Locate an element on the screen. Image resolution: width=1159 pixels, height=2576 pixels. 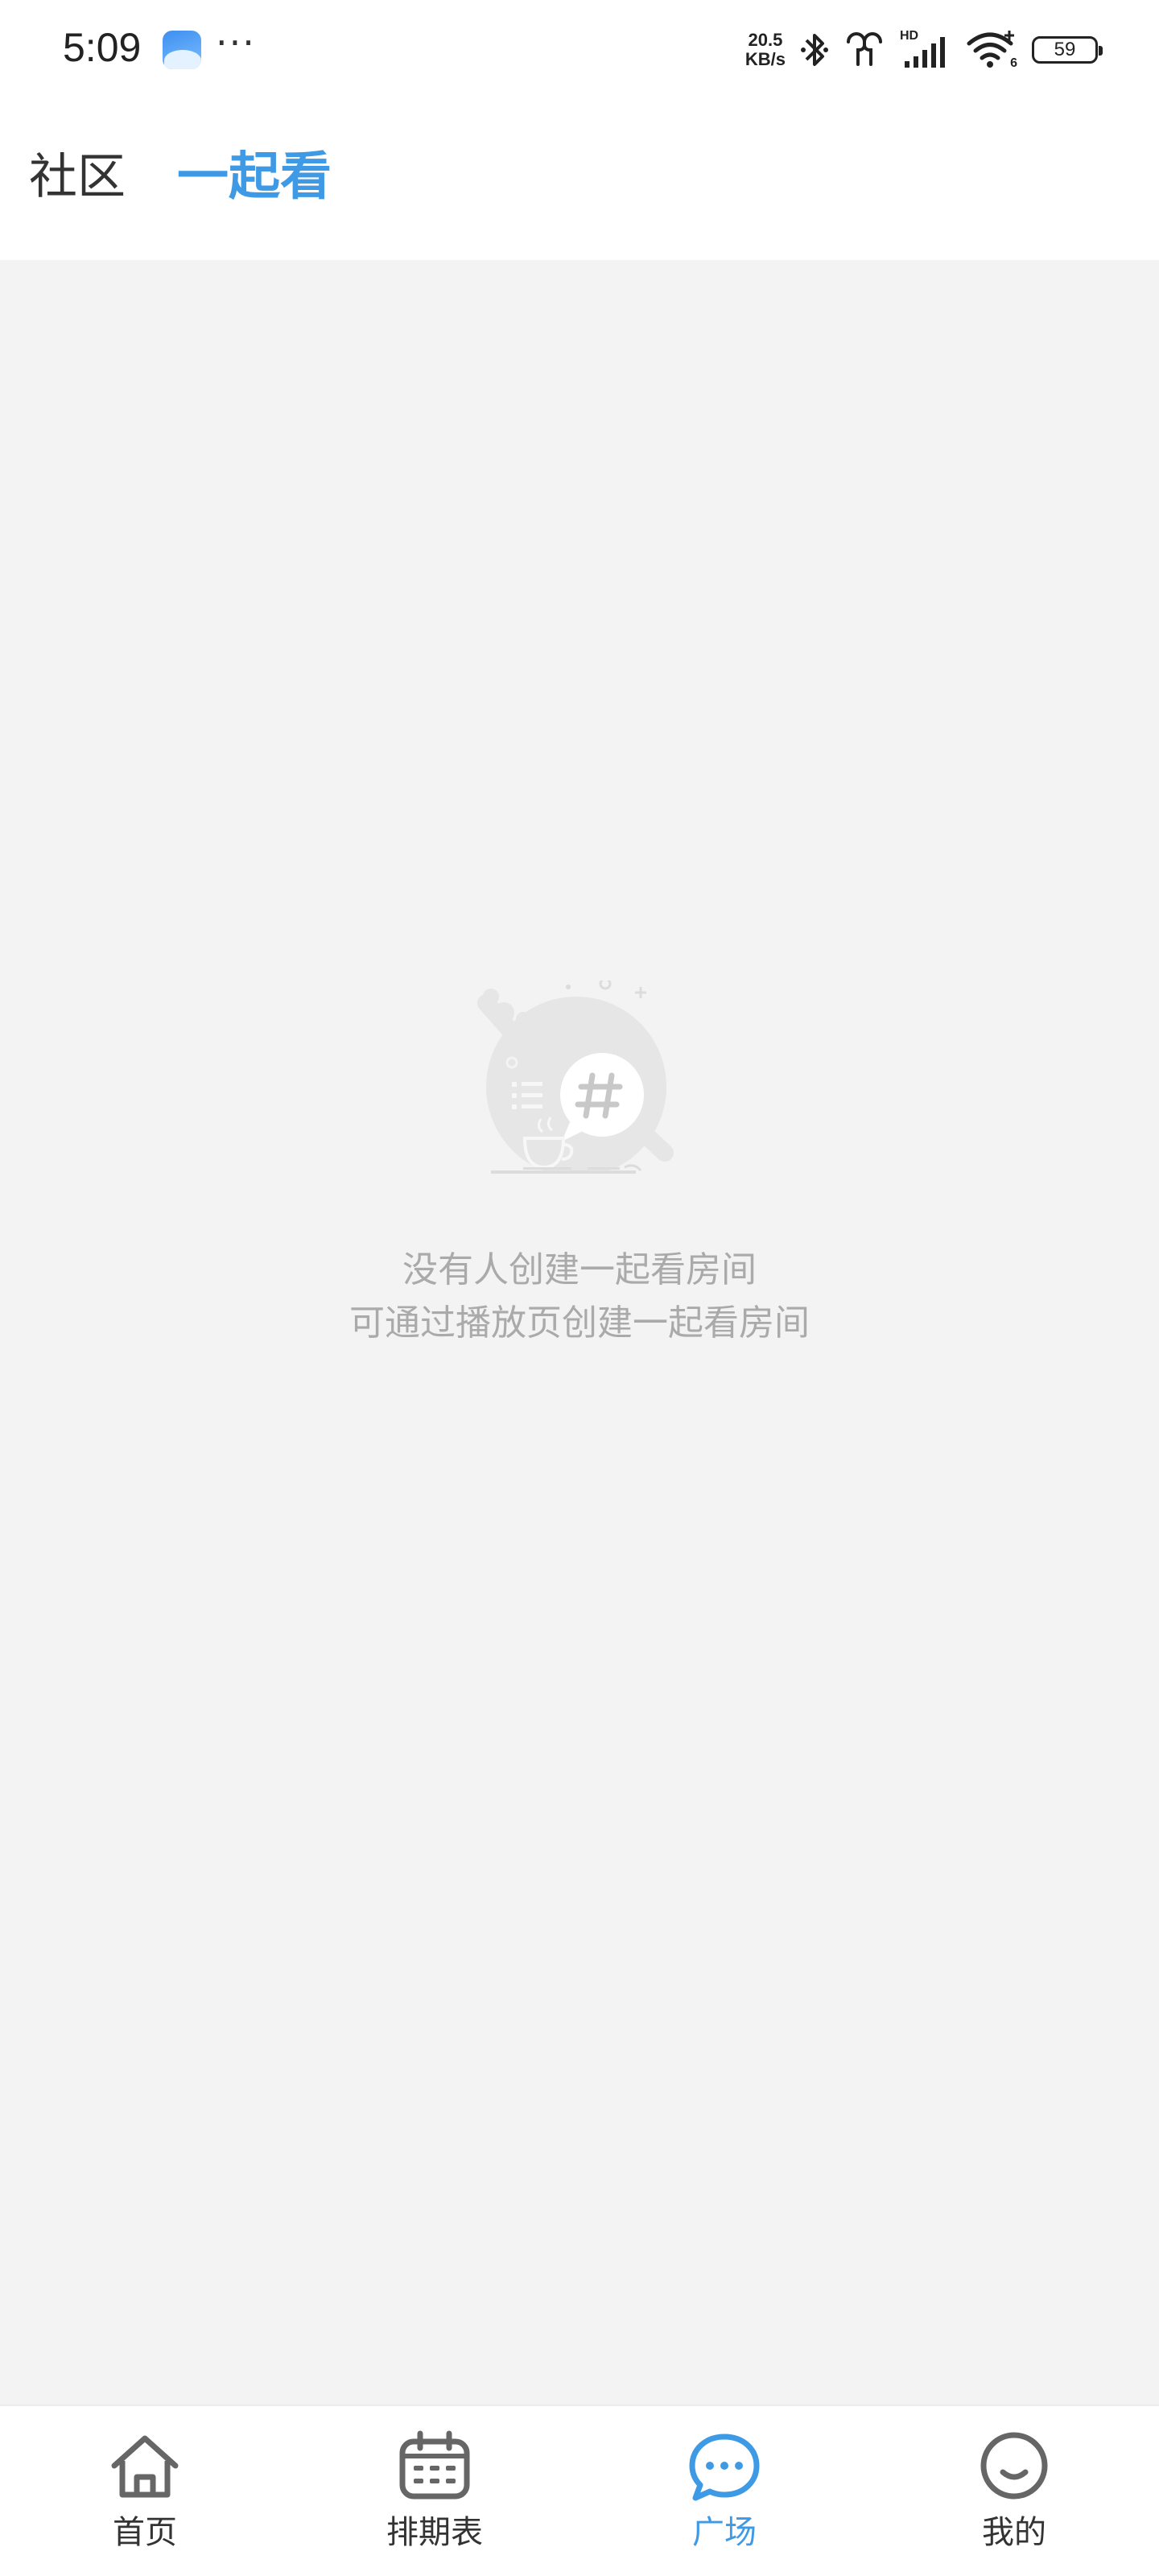
hashtag-chat-illustration-icon is located at coordinates (575, 1077).